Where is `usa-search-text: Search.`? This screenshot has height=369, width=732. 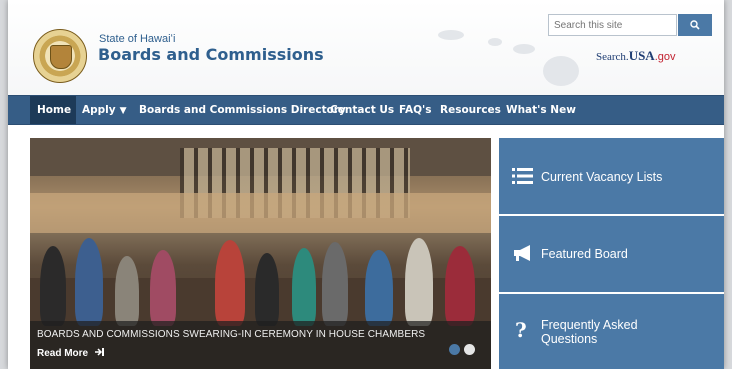 usa-search-text: Search. is located at coordinates (612, 57).